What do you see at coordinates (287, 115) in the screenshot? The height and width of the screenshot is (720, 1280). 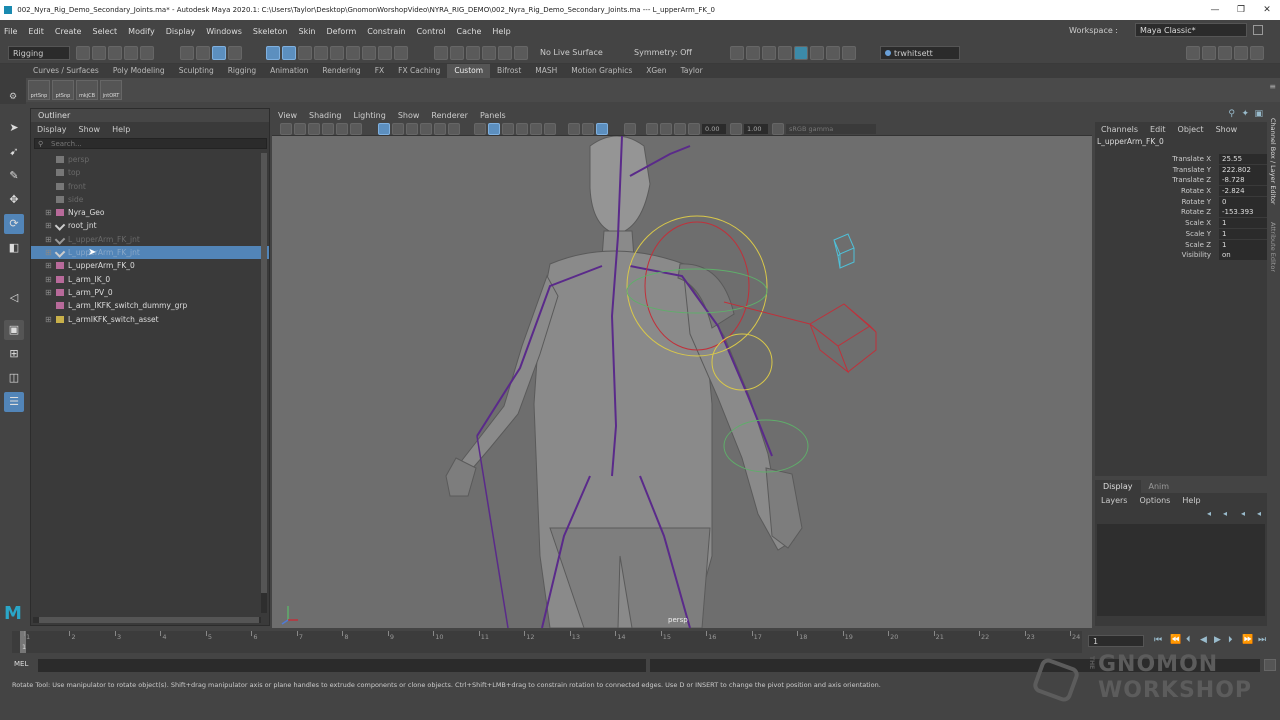 I see `viewport-menu-view: View` at bounding box center [287, 115].